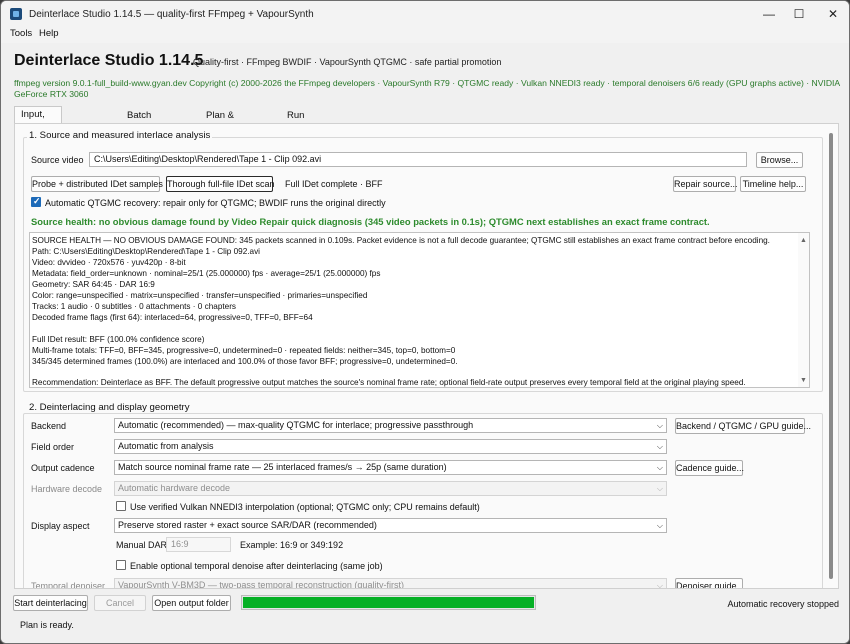 The image size is (850, 644). I want to click on temporal-denoiser-label: Temporal denoiser, so click(68, 585).